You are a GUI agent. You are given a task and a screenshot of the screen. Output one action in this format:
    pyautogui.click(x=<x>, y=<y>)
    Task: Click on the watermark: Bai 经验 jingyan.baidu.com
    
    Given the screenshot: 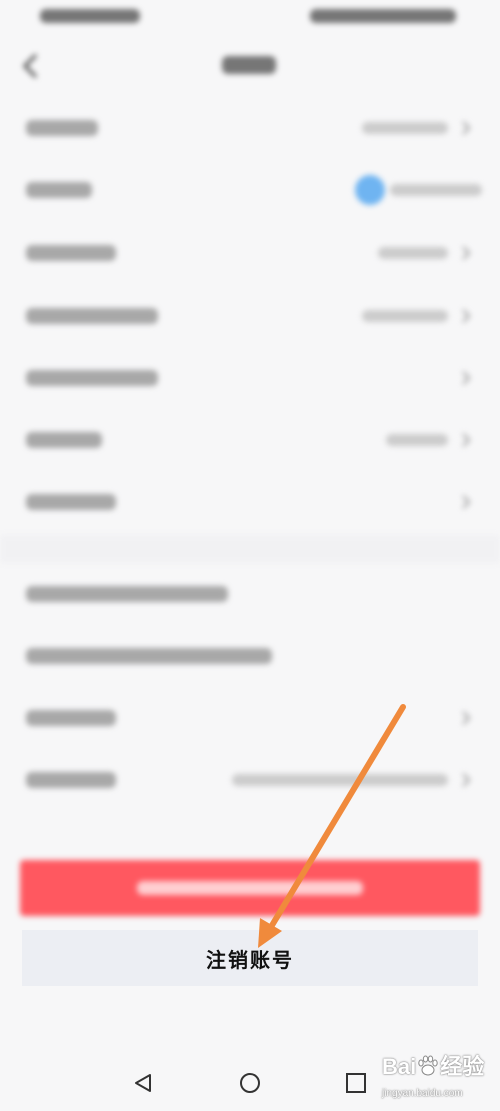 What is the action you would take?
    pyautogui.click(x=436, y=1079)
    